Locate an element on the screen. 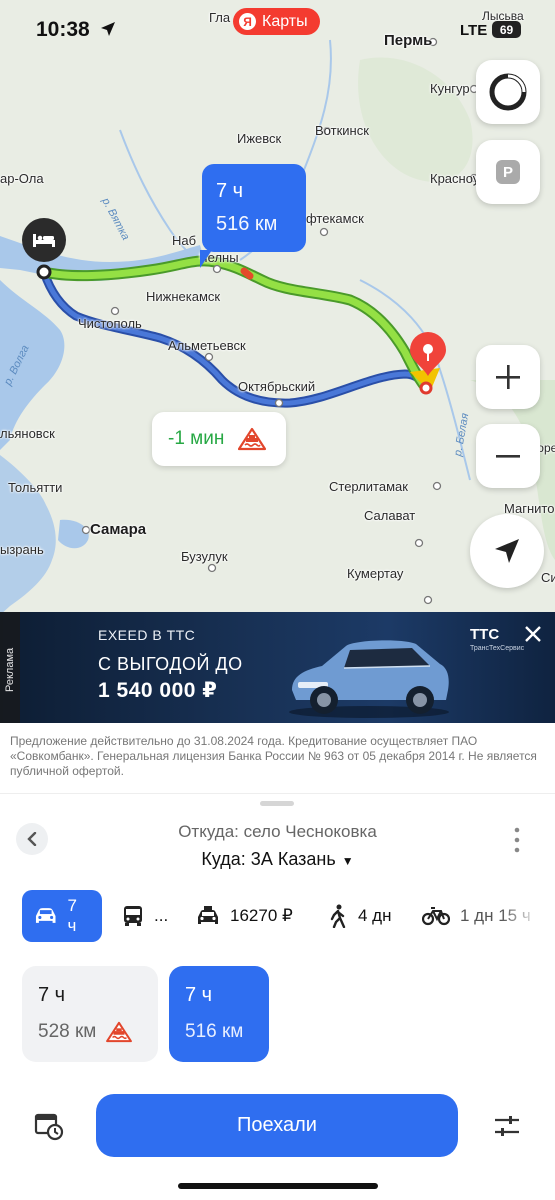 Image resolution: width=555 pixels, height=1200 pixels. mode-taxi-label: 16270 ₽ is located at coordinates (261, 915).